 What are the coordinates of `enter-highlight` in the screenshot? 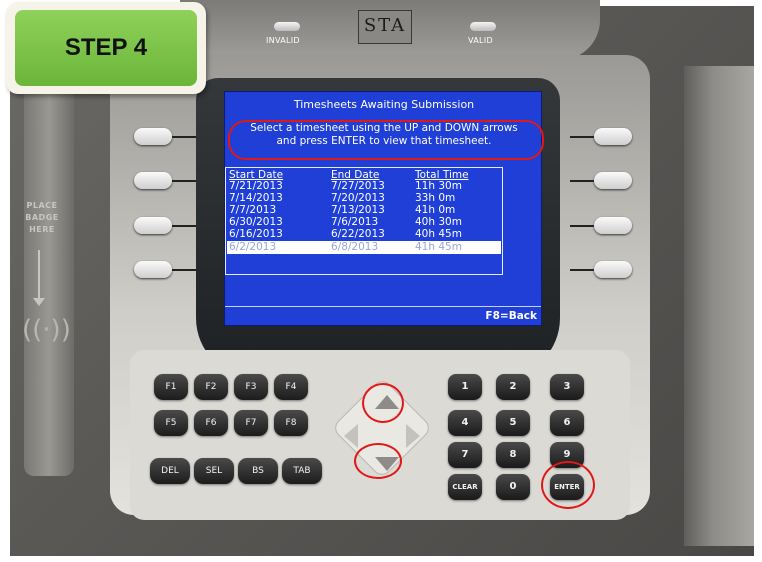 It's located at (568, 485).